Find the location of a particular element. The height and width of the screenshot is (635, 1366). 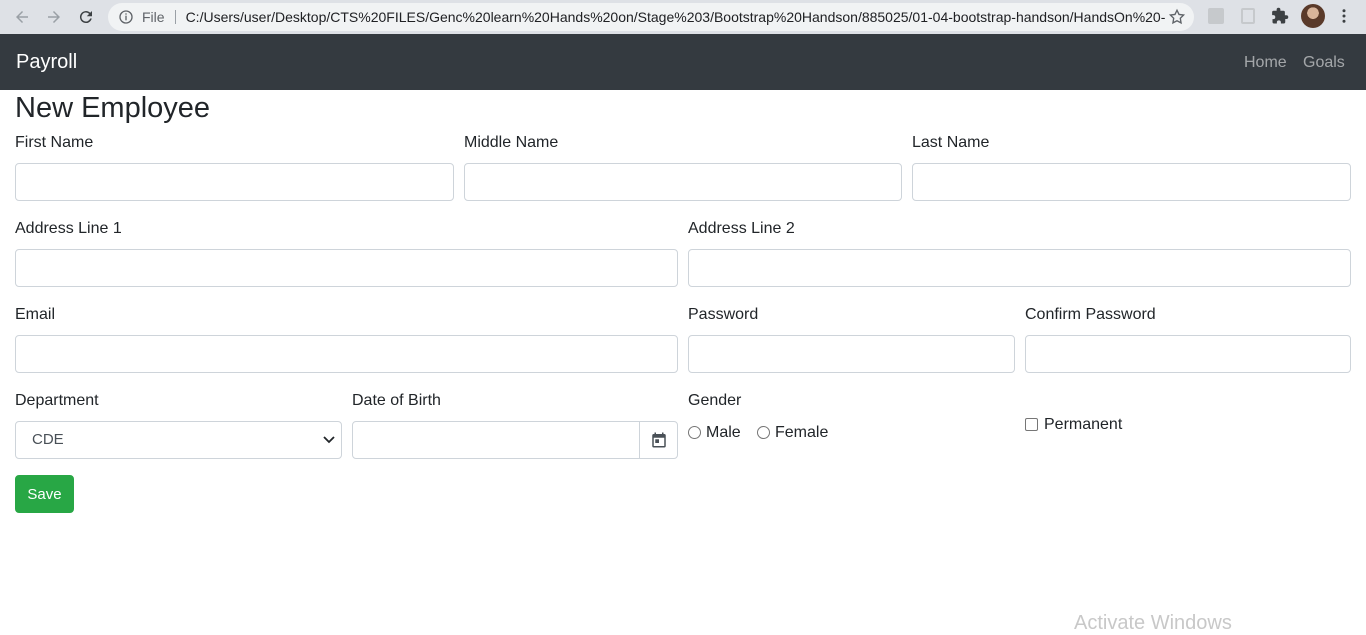

back-arrow-icon is located at coordinates (22, 17).